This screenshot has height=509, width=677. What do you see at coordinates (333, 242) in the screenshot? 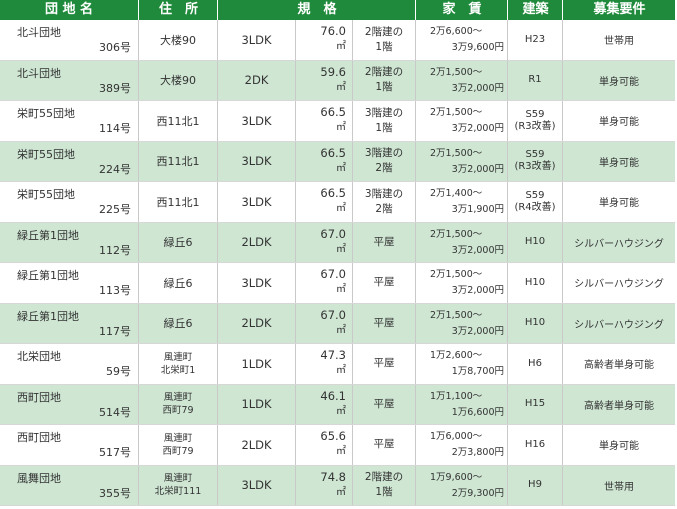
I see `floor-area: 67.0 ㎡` at bounding box center [333, 242].